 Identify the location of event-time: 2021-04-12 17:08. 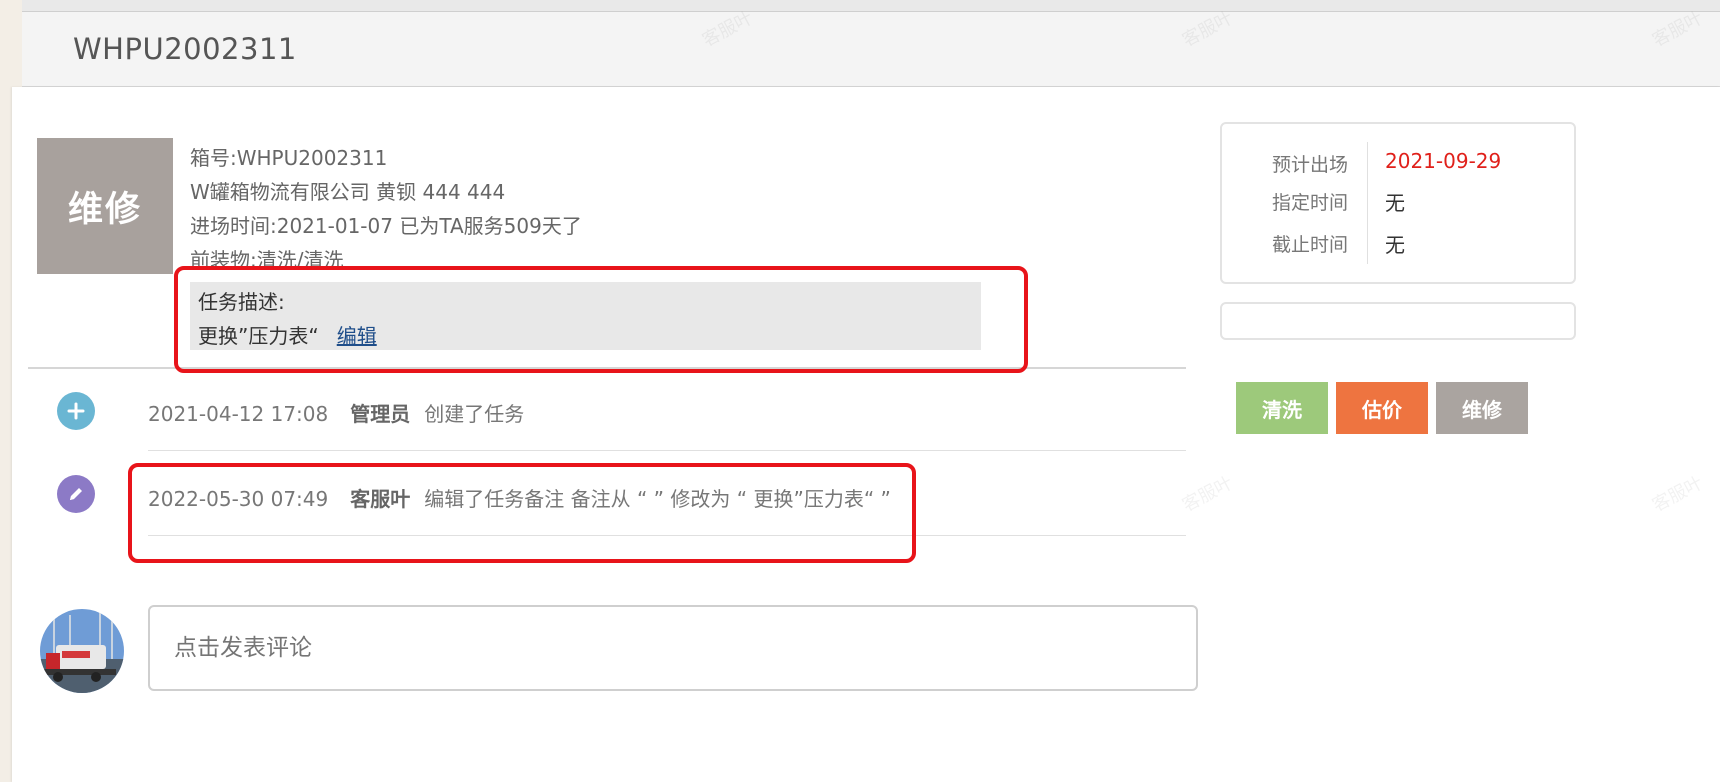
(238, 414).